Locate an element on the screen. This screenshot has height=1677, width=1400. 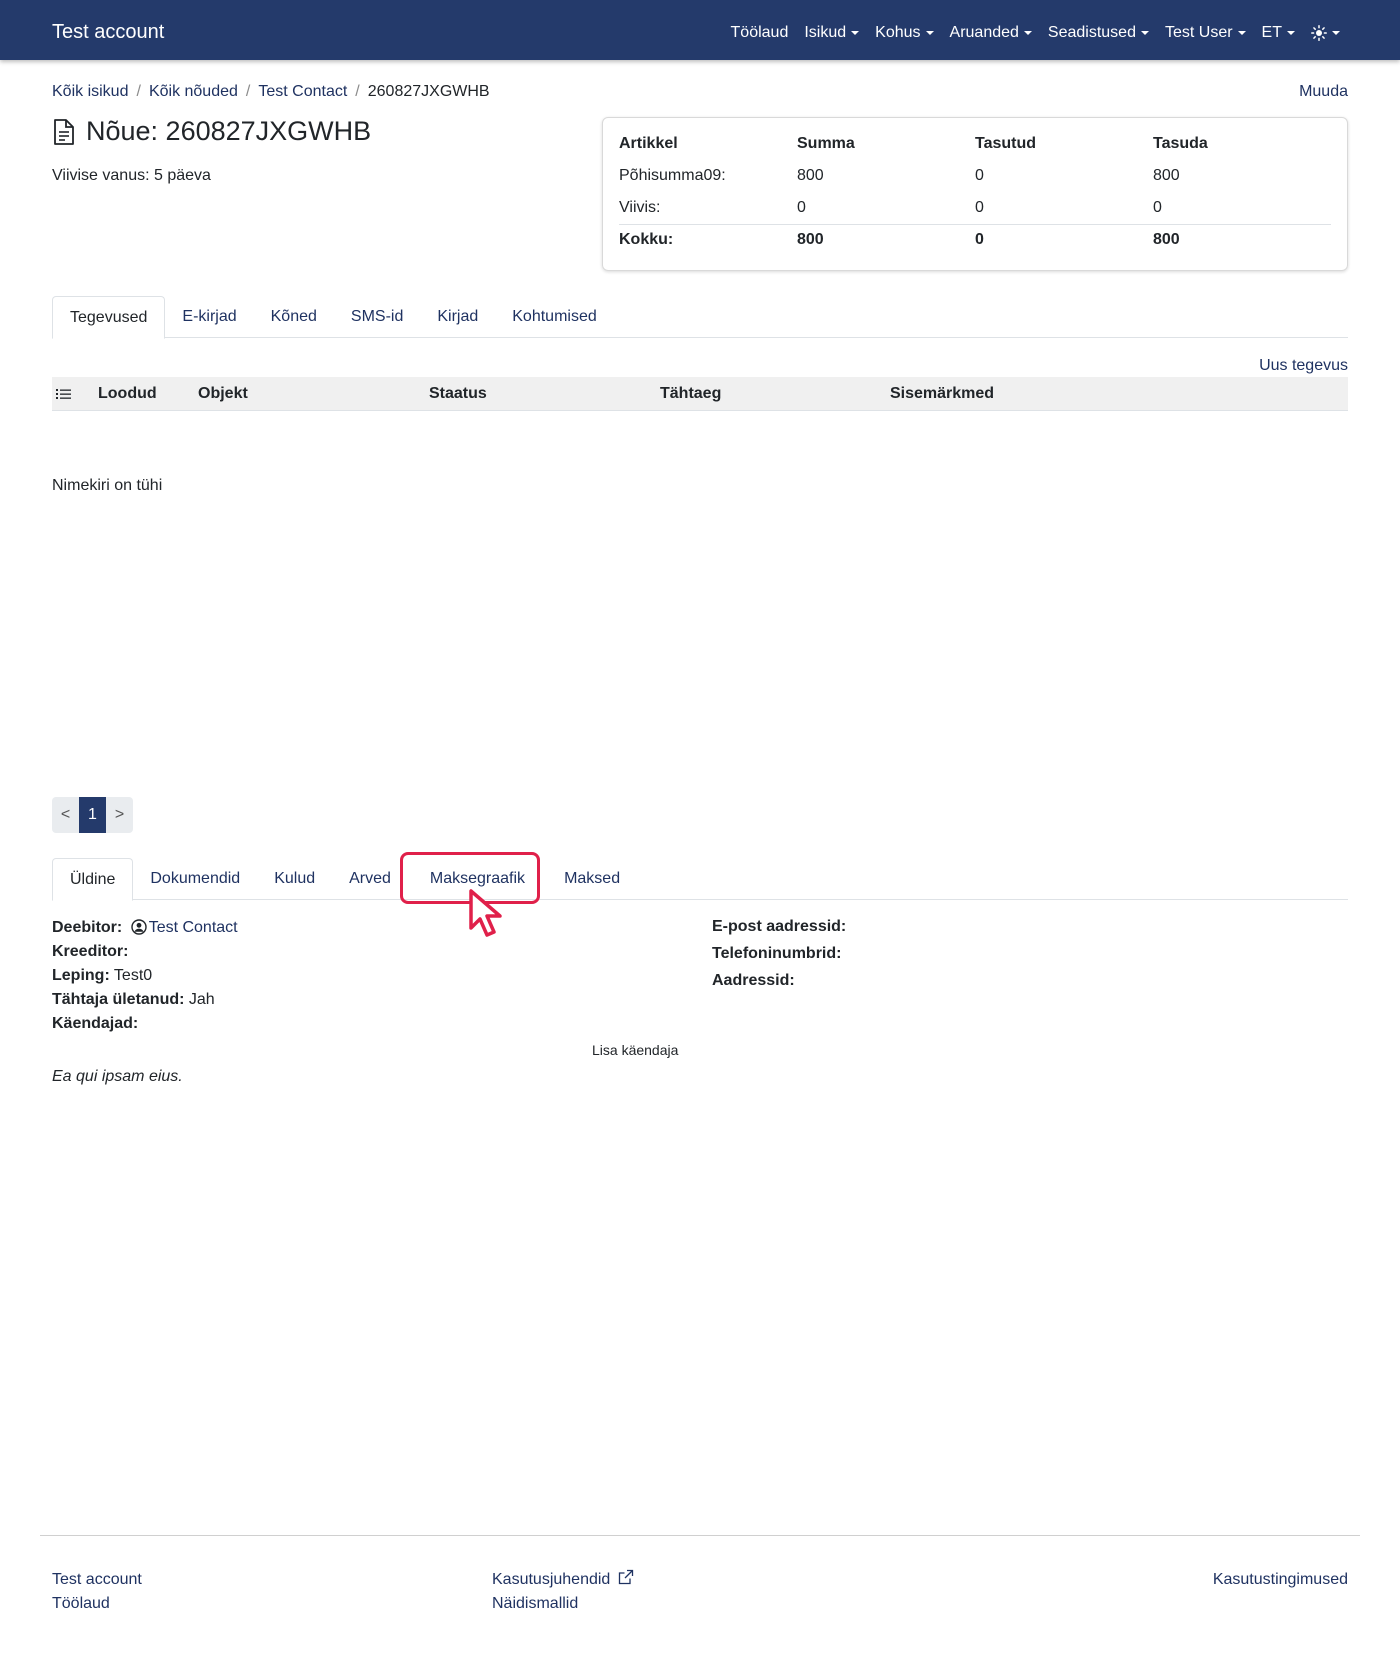
pagination-next: > is located at coordinates (119, 815).